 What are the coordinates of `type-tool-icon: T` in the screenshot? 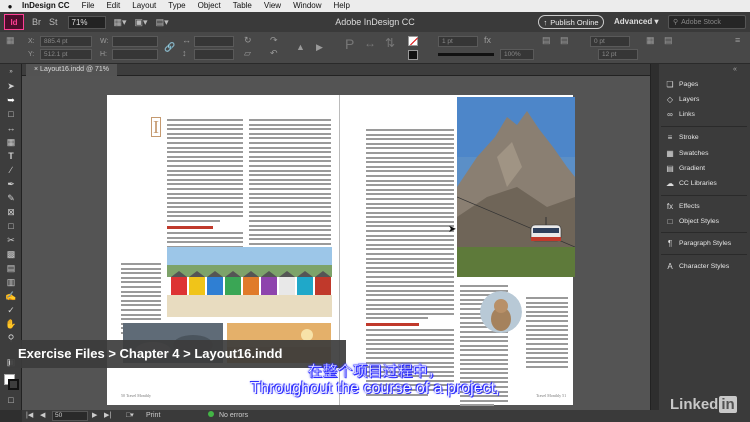 It's located at (11, 156).